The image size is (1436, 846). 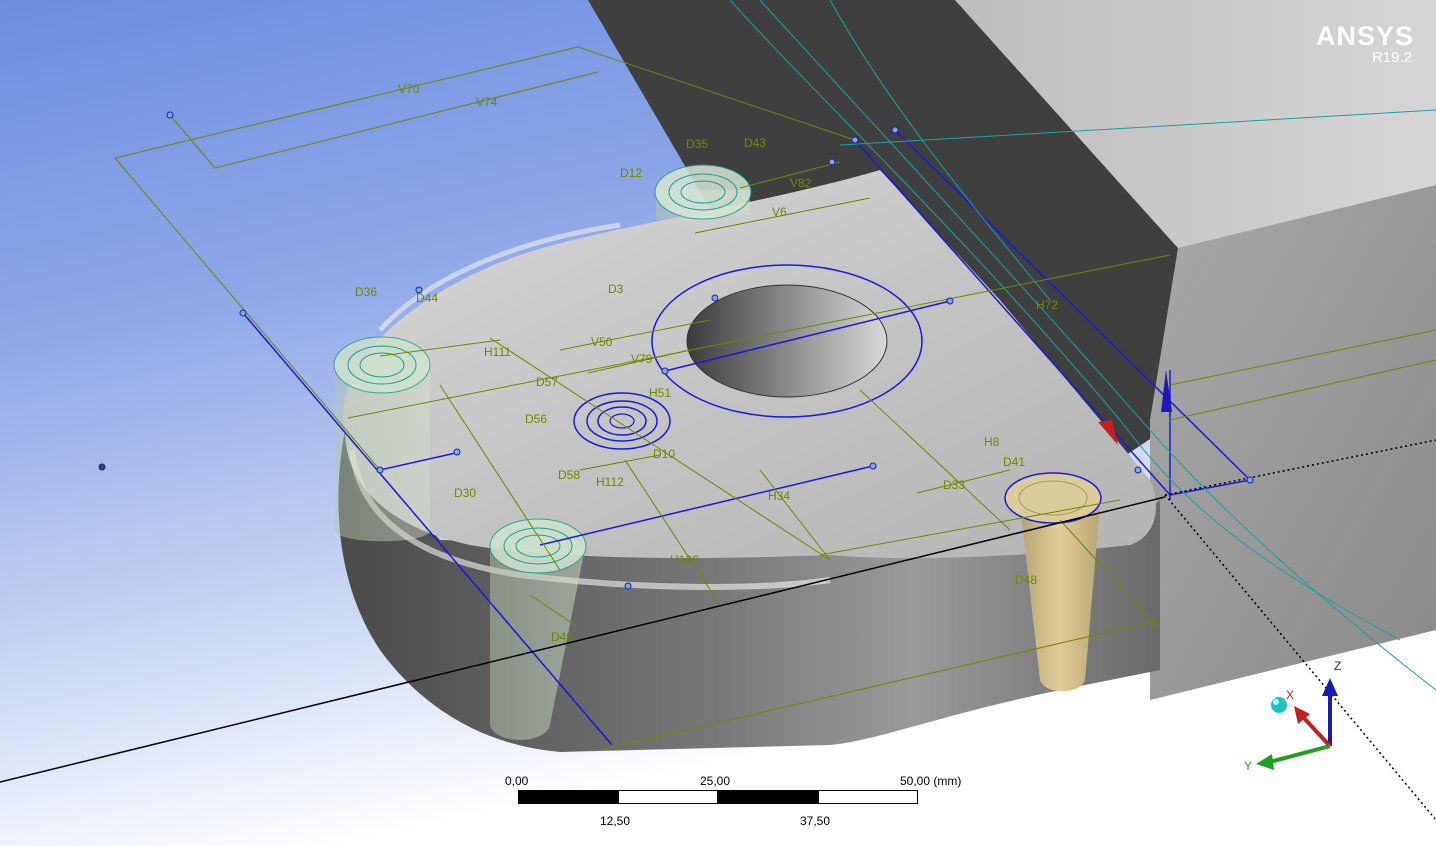 I want to click on dimension-label-d57: D57, so click(x=547, y=382).